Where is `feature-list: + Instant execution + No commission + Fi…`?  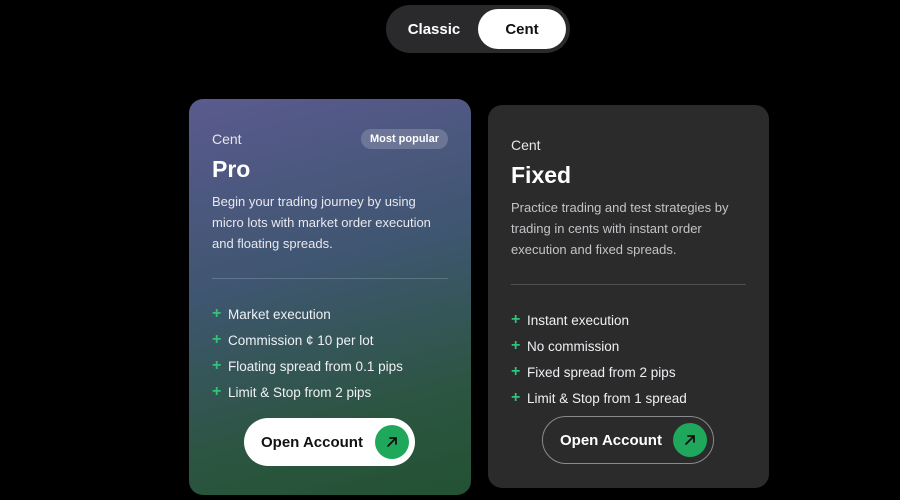 feature-list: + Instant execution + No commission + Fi… is located at coordinates (628, 359).